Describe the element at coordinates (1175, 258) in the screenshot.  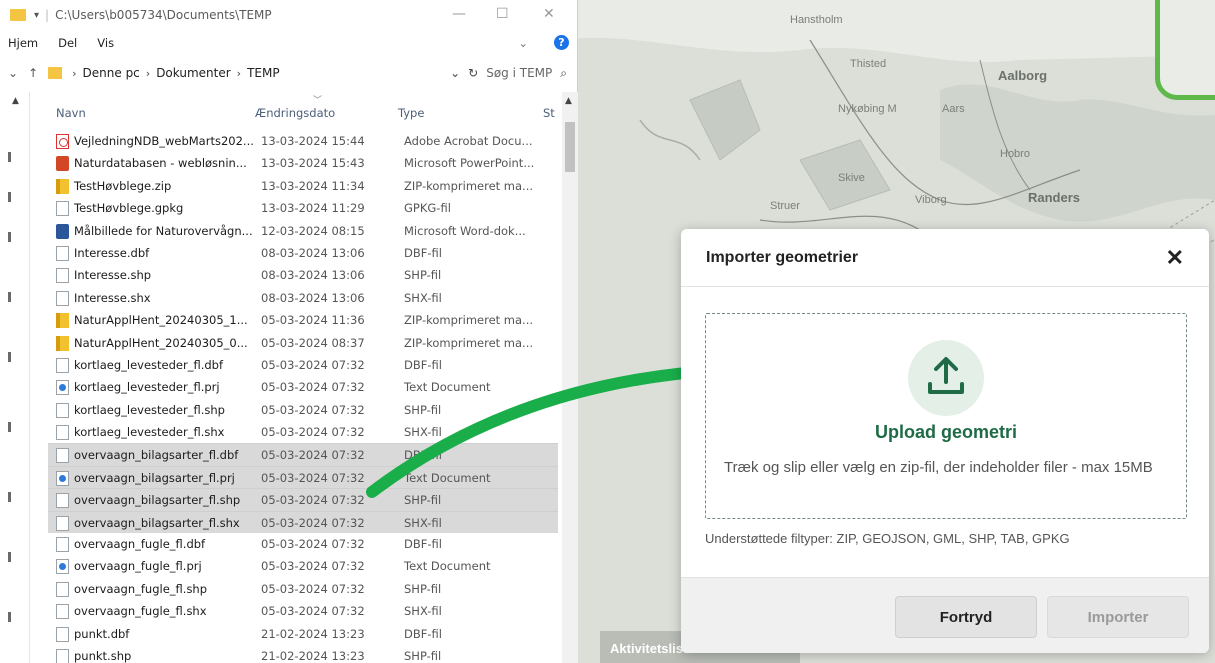
I see `dialog-close-icon: ✕` at that location.